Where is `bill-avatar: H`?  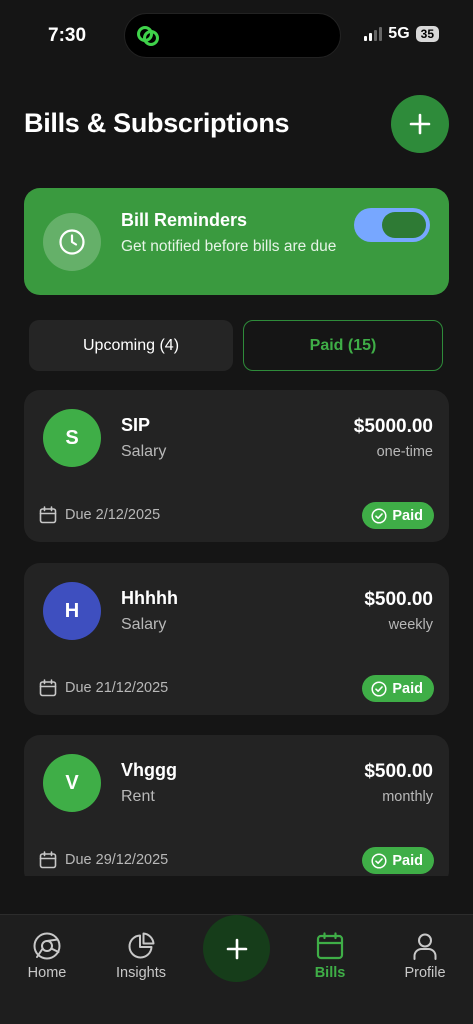 bill-avatar: H is located at coordinates (72, 611).